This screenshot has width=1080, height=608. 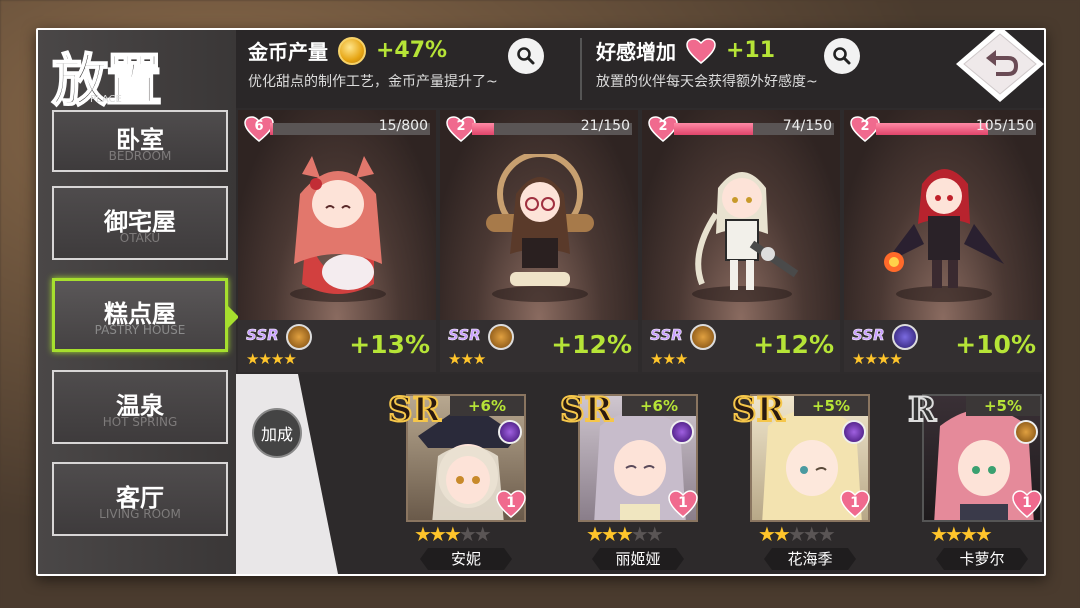 I want to click on affection-info-search-button, so click(x=842, y=56).